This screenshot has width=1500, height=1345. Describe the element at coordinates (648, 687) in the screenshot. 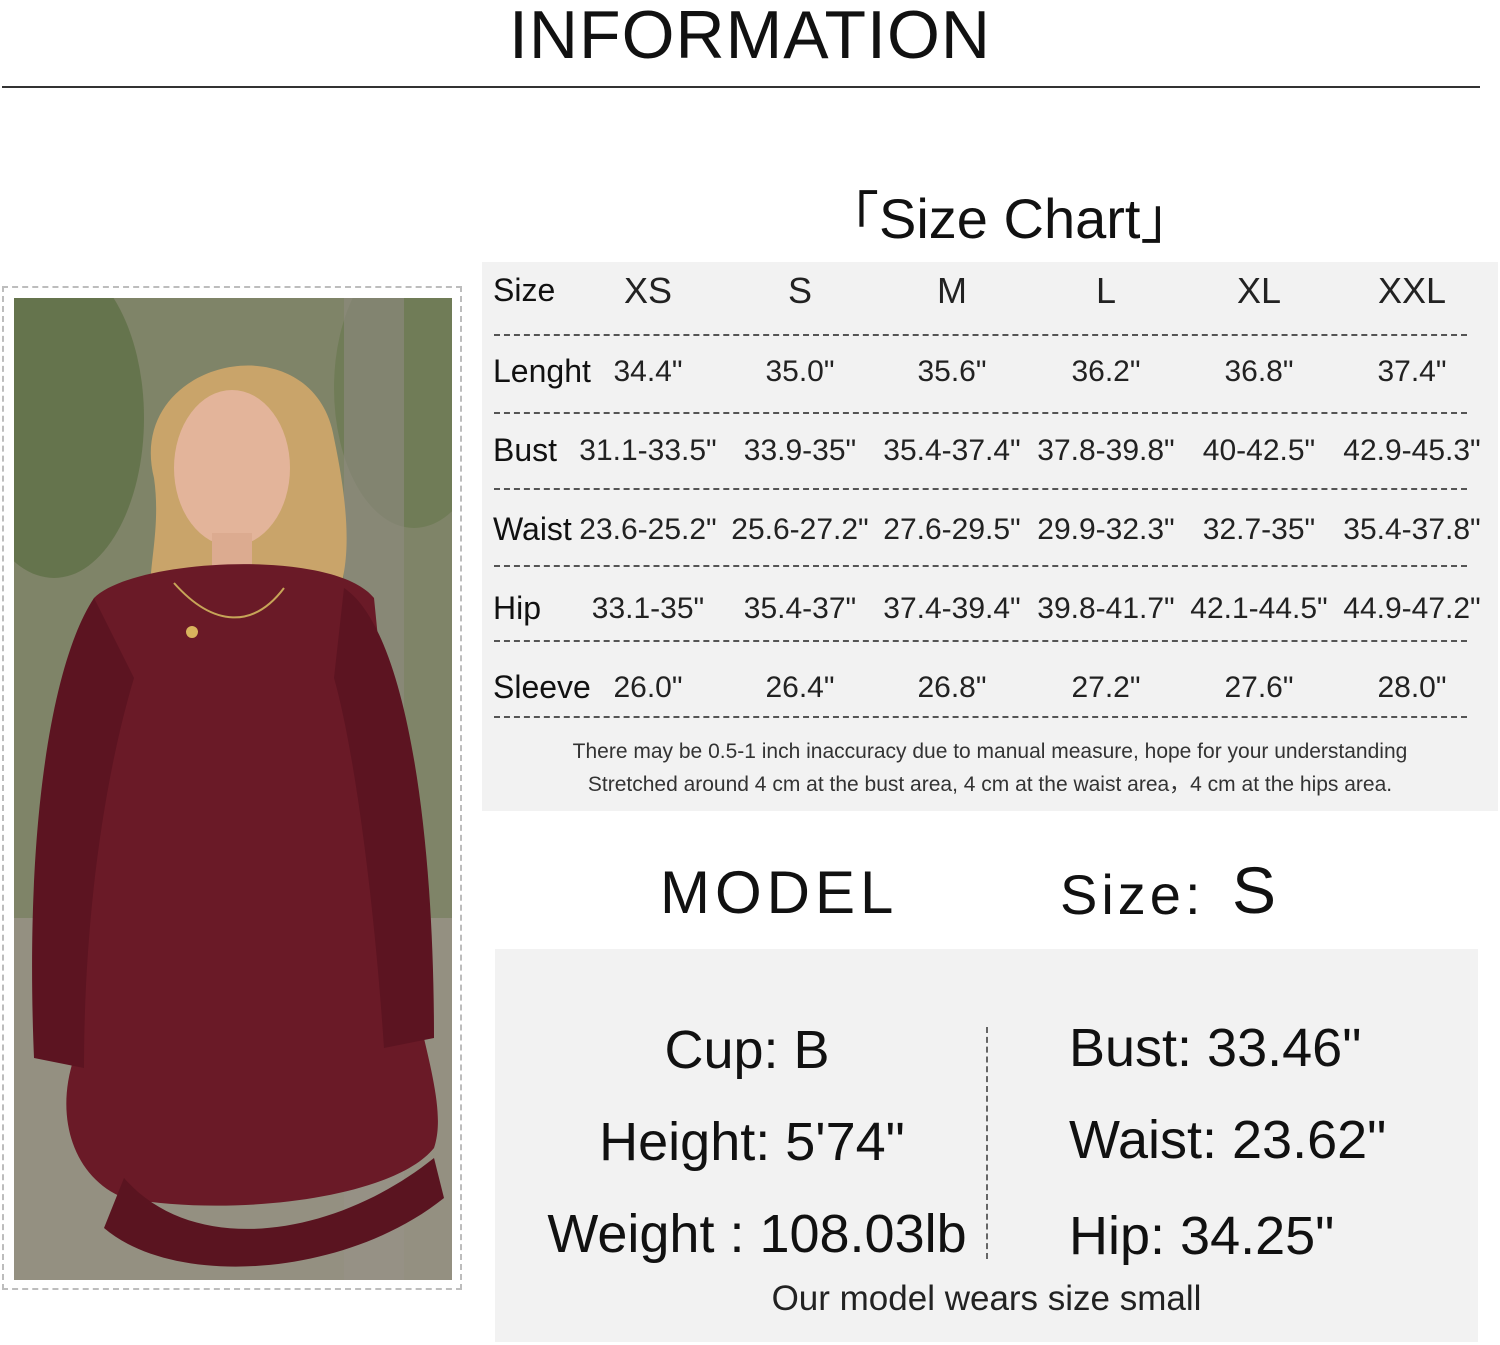

I see `table-cell: 26.0"` at that location.